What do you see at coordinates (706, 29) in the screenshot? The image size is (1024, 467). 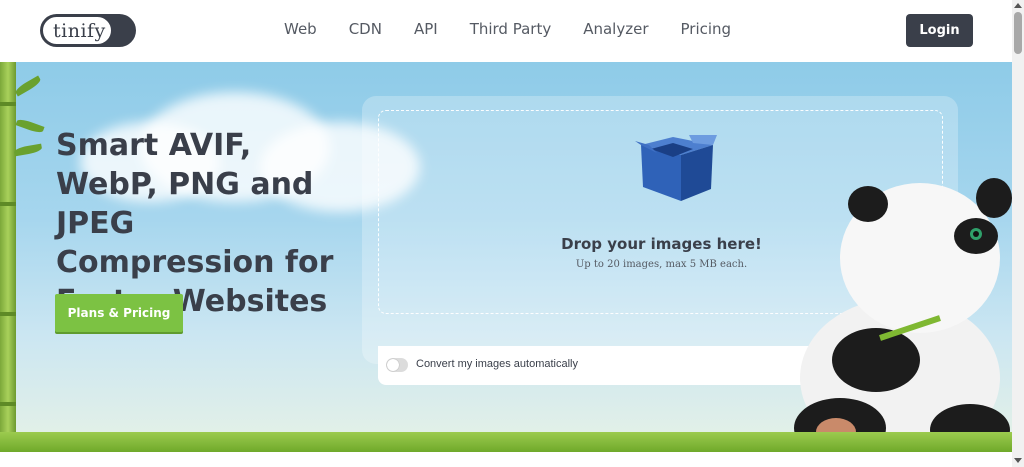 I see `nav-pricing: Pricing` at bounding box center [706, 29].